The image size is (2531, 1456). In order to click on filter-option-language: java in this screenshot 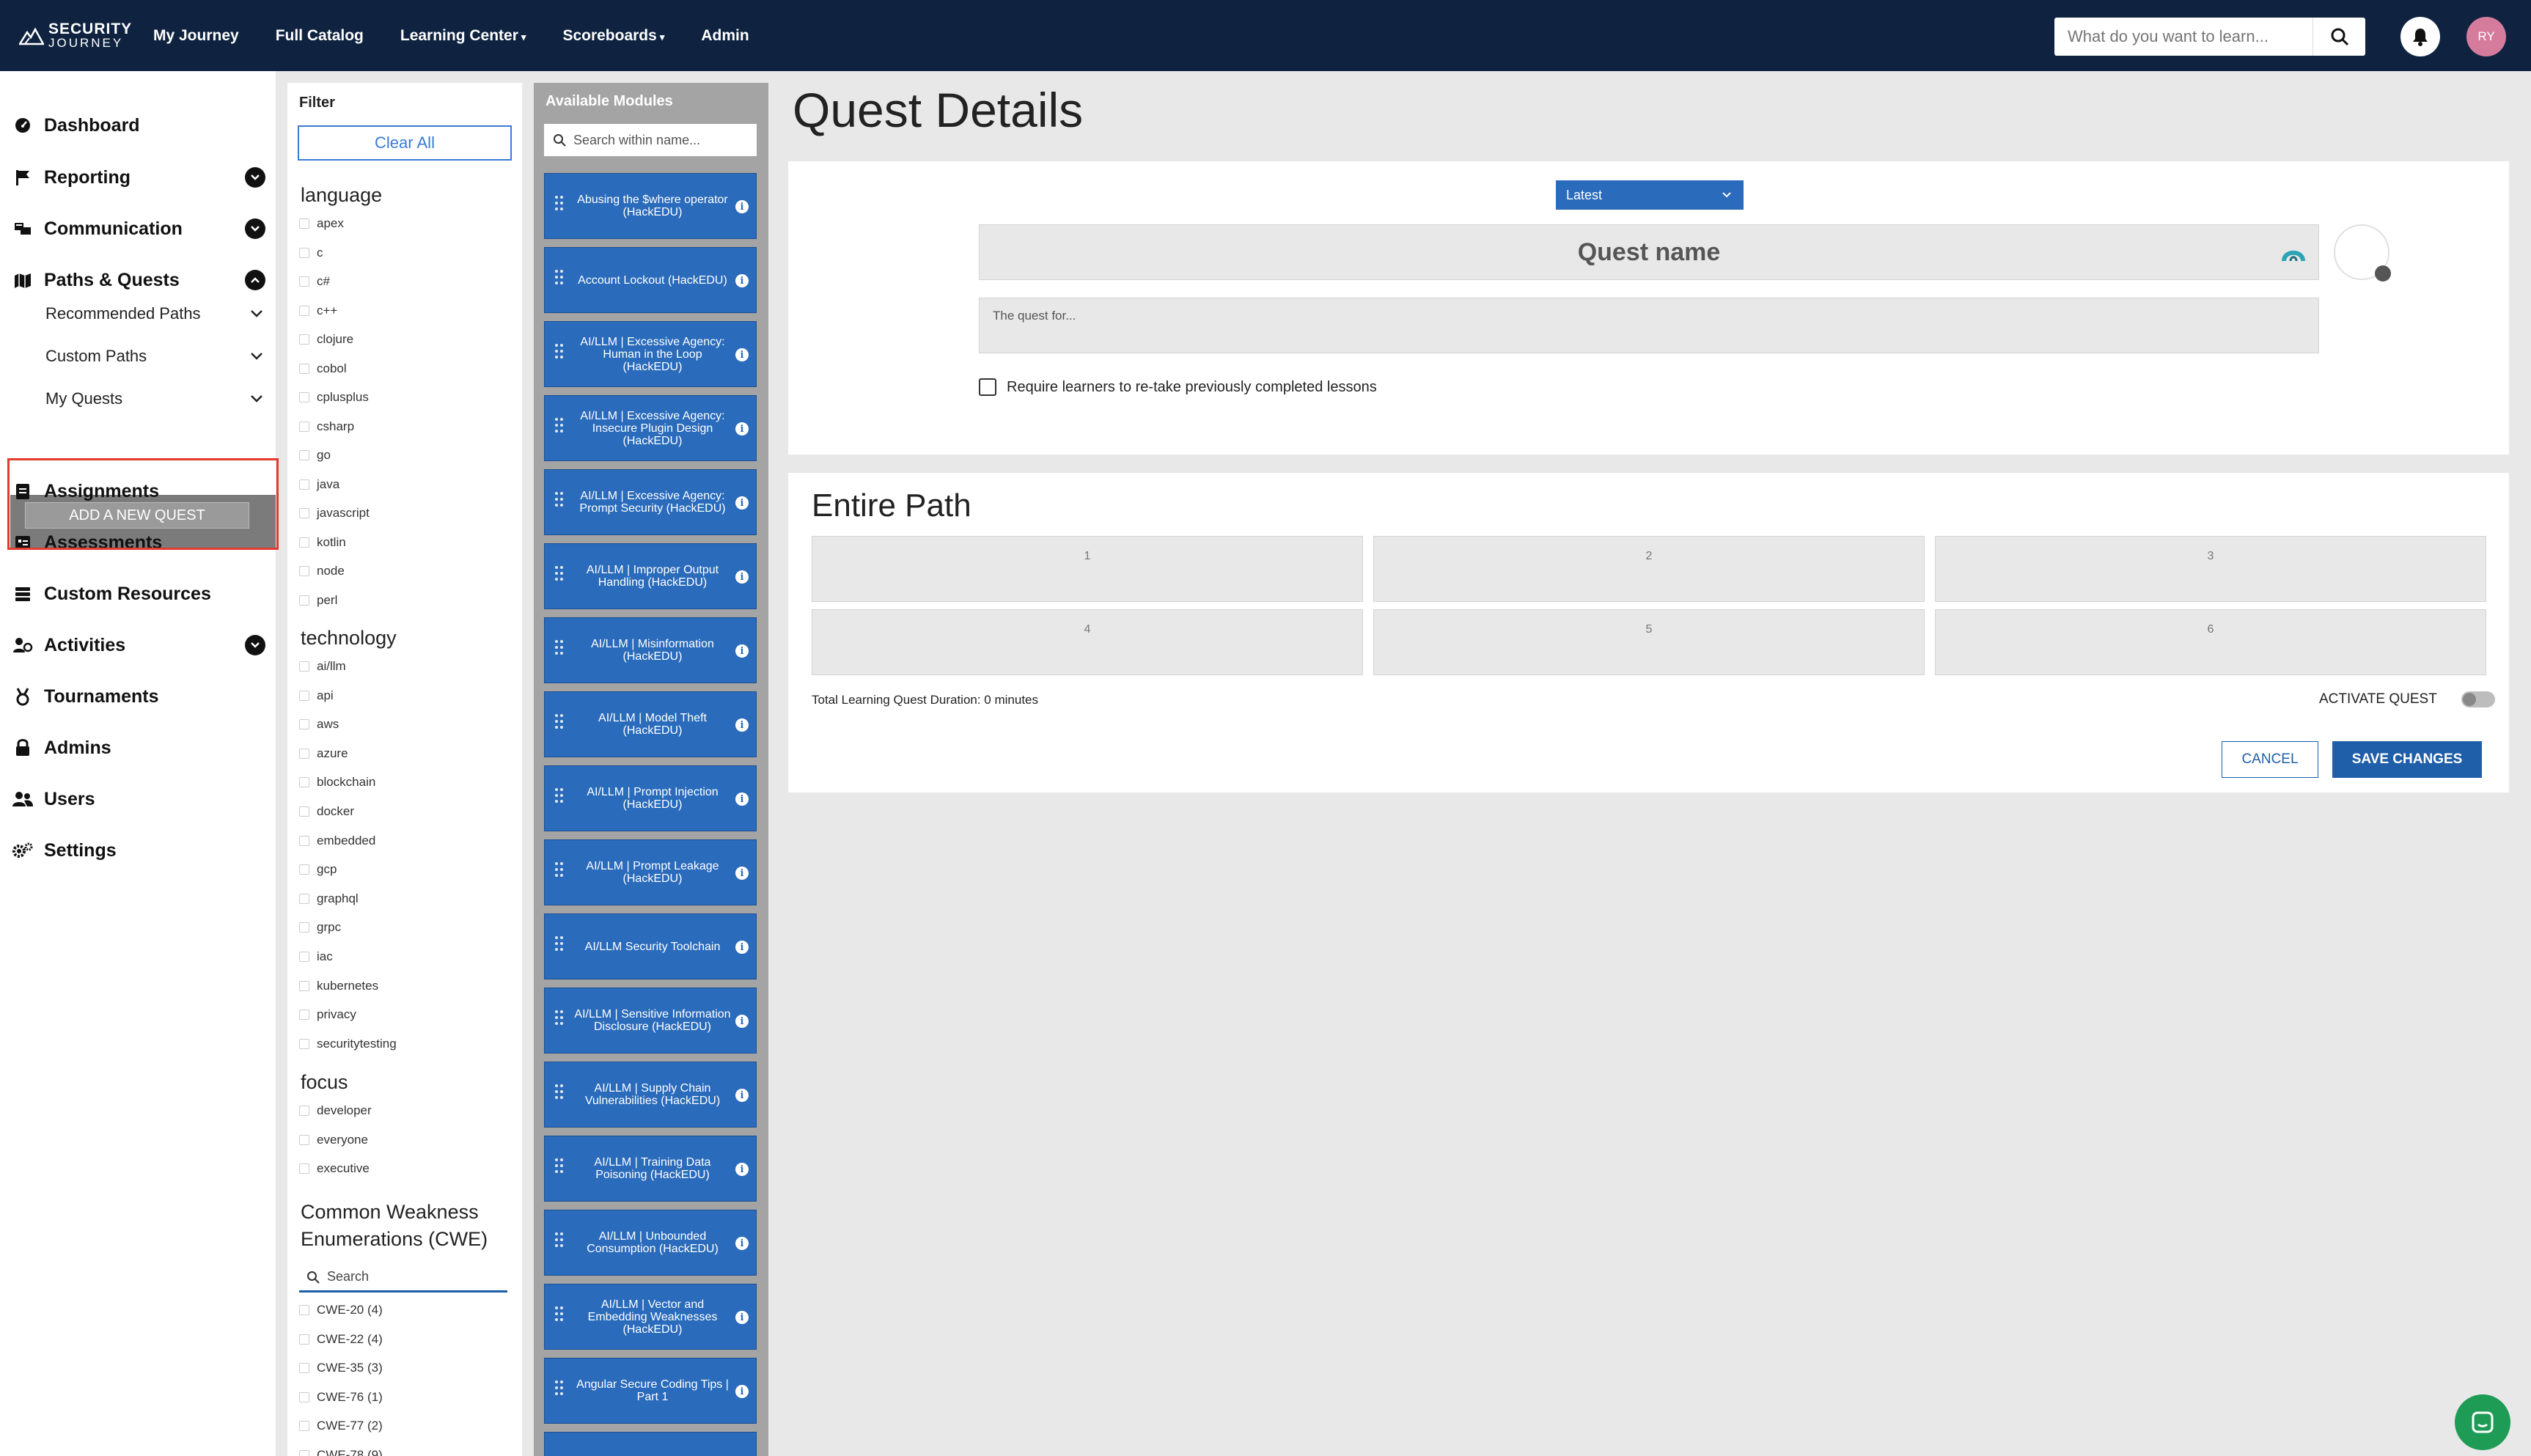, I will do `click(319, 484)`.